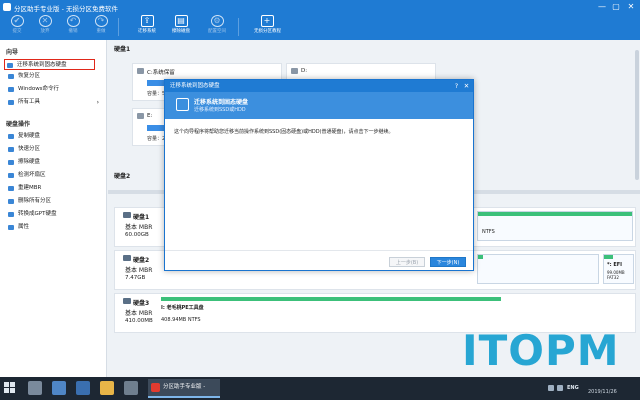  I want to click on disk1-heading: 硬盘1, so click(122, 49).